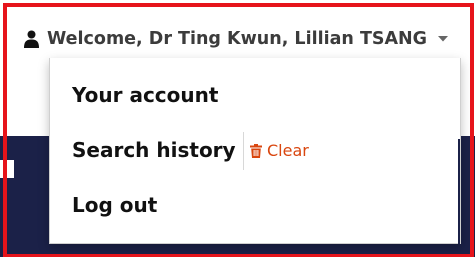  I want to click on trash-icon, so click(256, 150).